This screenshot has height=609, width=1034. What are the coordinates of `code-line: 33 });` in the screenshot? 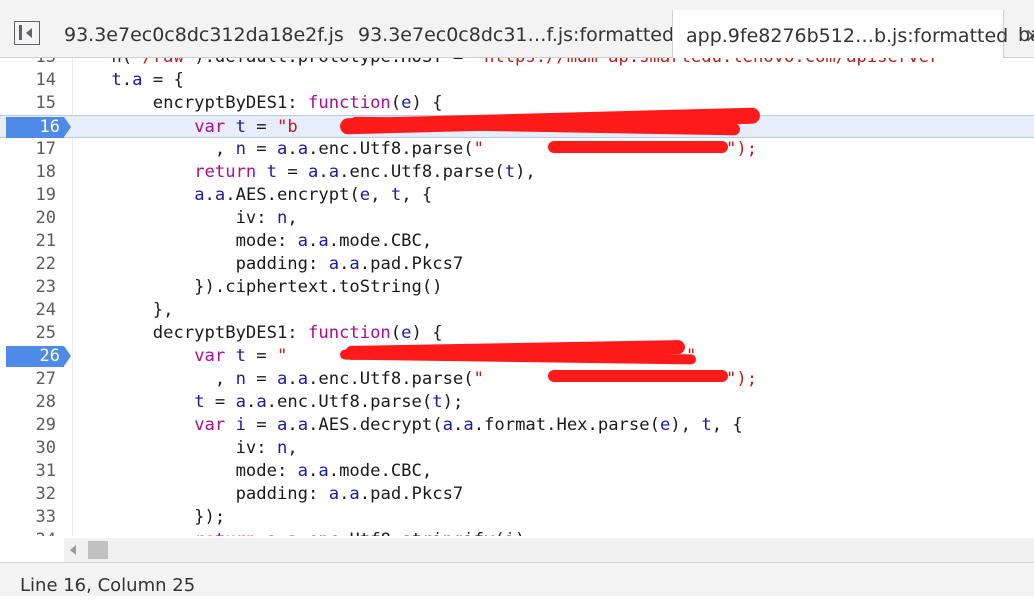 It's located at (517, 517).